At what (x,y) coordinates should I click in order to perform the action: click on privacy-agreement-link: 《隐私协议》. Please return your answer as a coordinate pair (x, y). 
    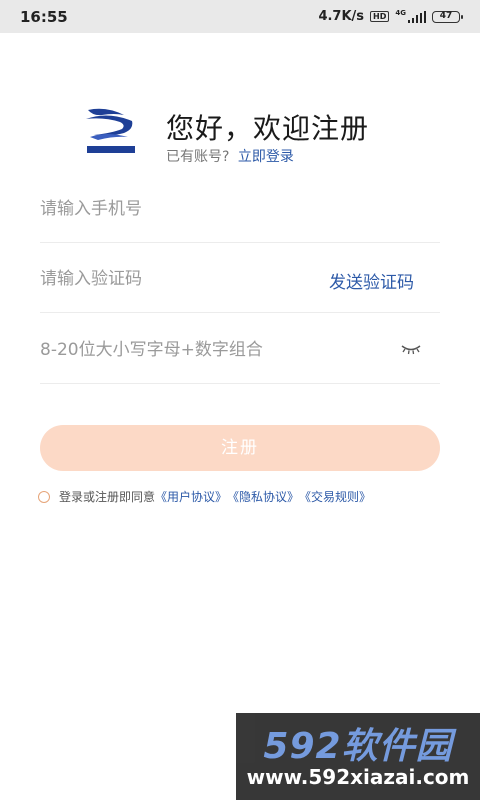
    Looking at the image, I should click on (263, 496).